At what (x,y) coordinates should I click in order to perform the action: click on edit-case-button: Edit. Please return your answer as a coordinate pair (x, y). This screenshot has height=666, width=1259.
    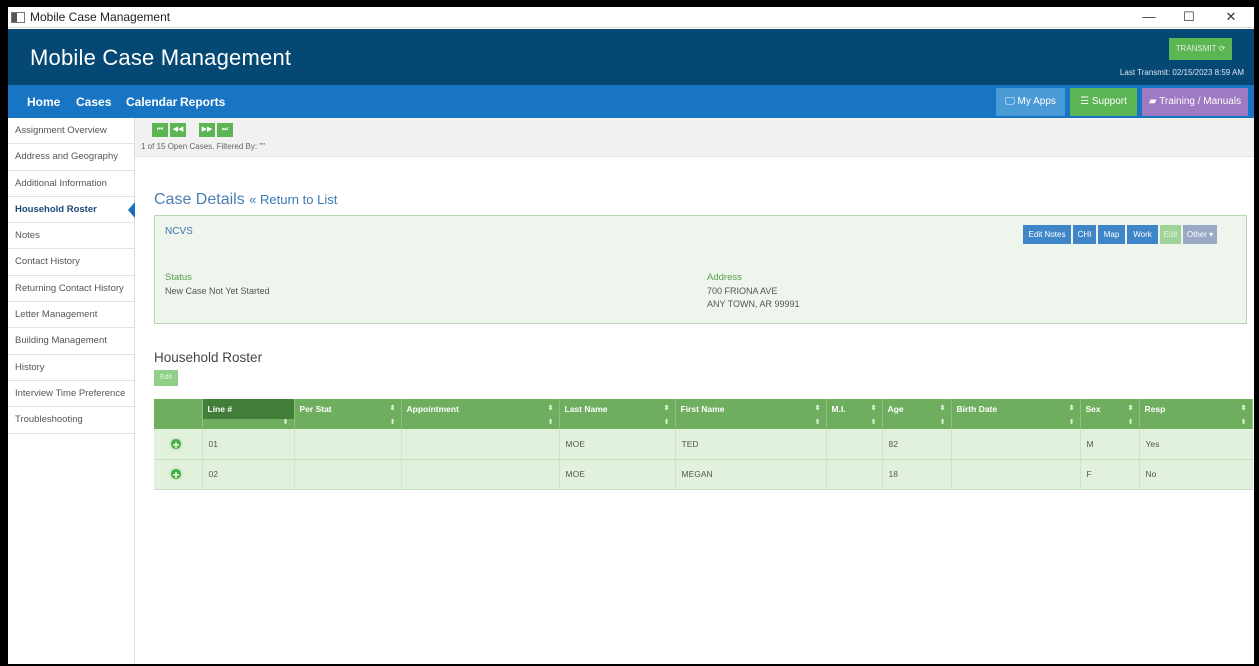
    Looking at the image, I should click on (1170, 234).